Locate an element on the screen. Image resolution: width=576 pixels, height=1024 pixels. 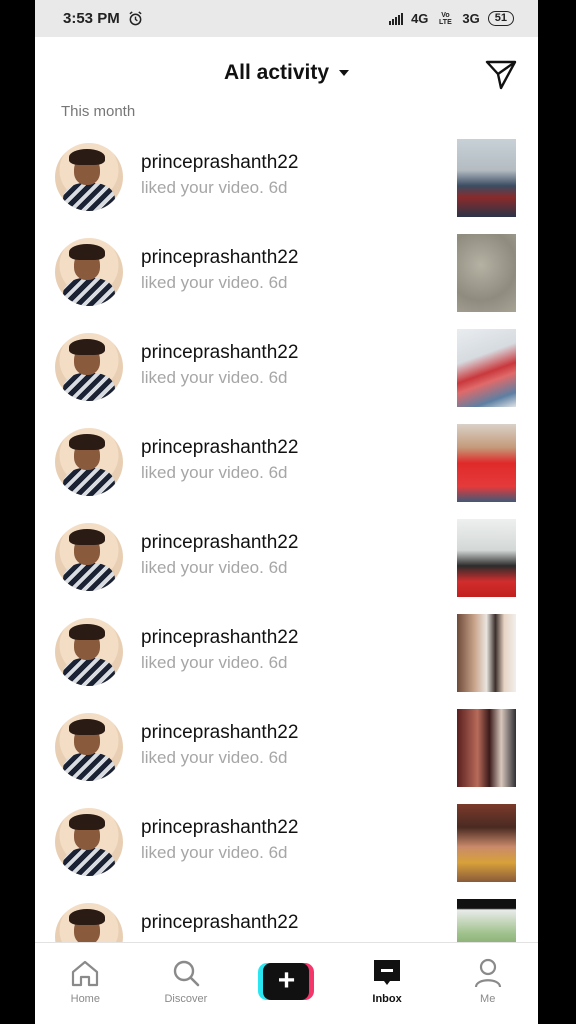
tab-discover: Discover is located at coordinates (186, 974).